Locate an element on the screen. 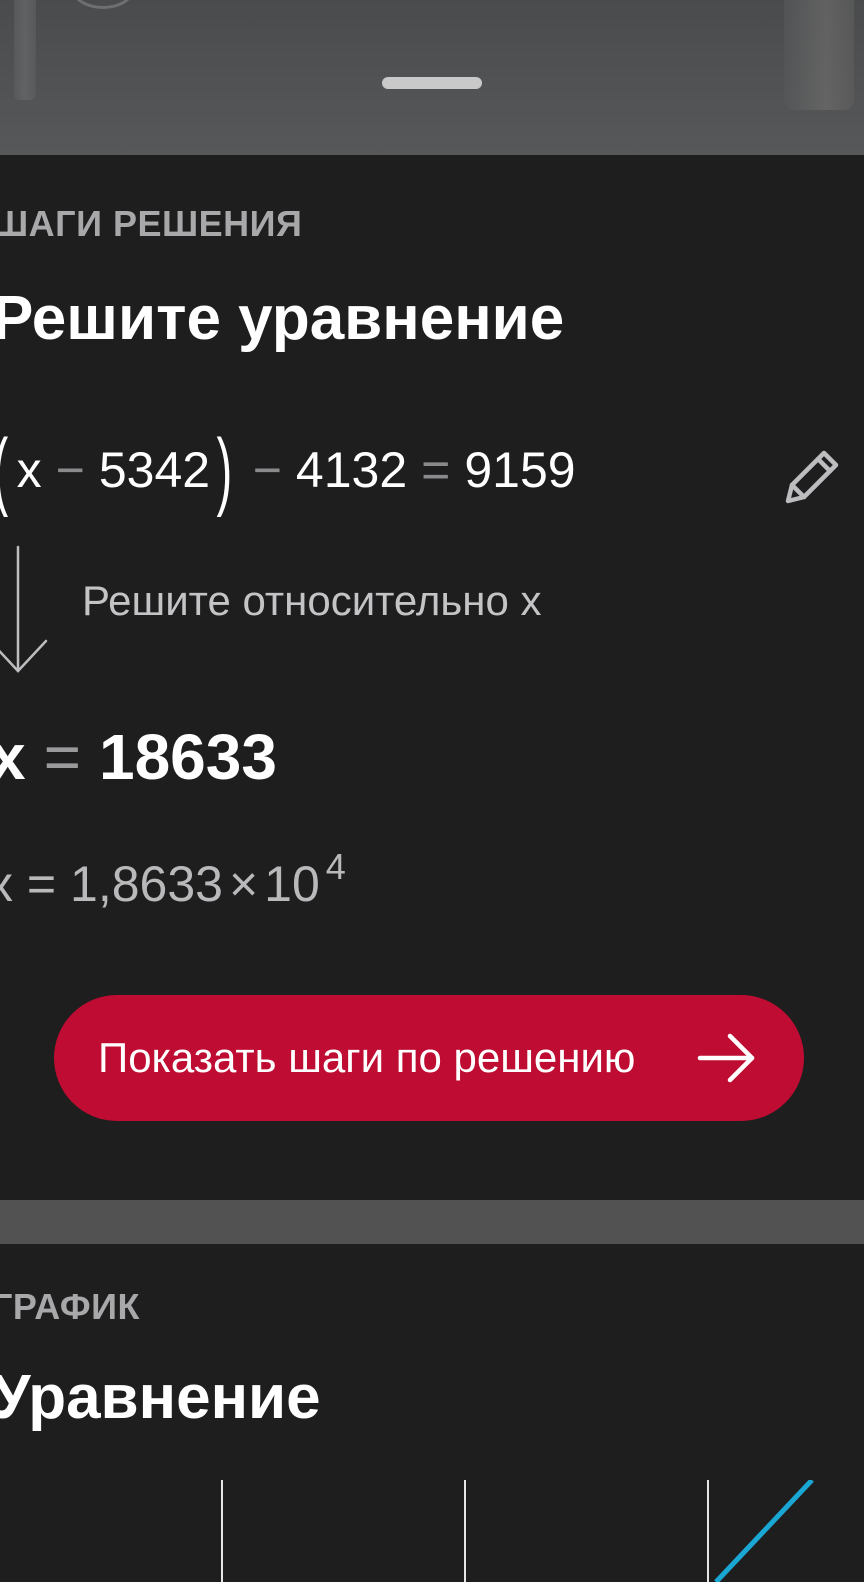 The height and width of the screenshot is (1582, 864). dimmed-background is located at coordinates (432, 77).